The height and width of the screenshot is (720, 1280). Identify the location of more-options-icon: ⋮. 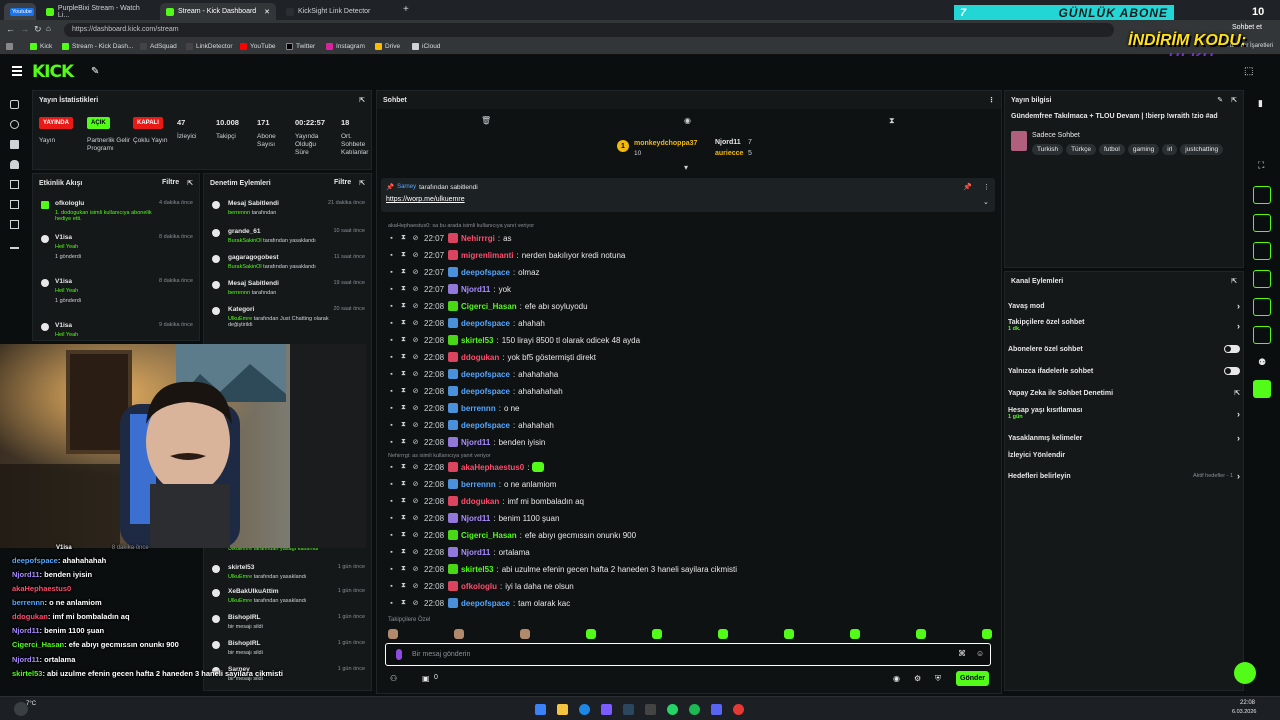
(986, 187).